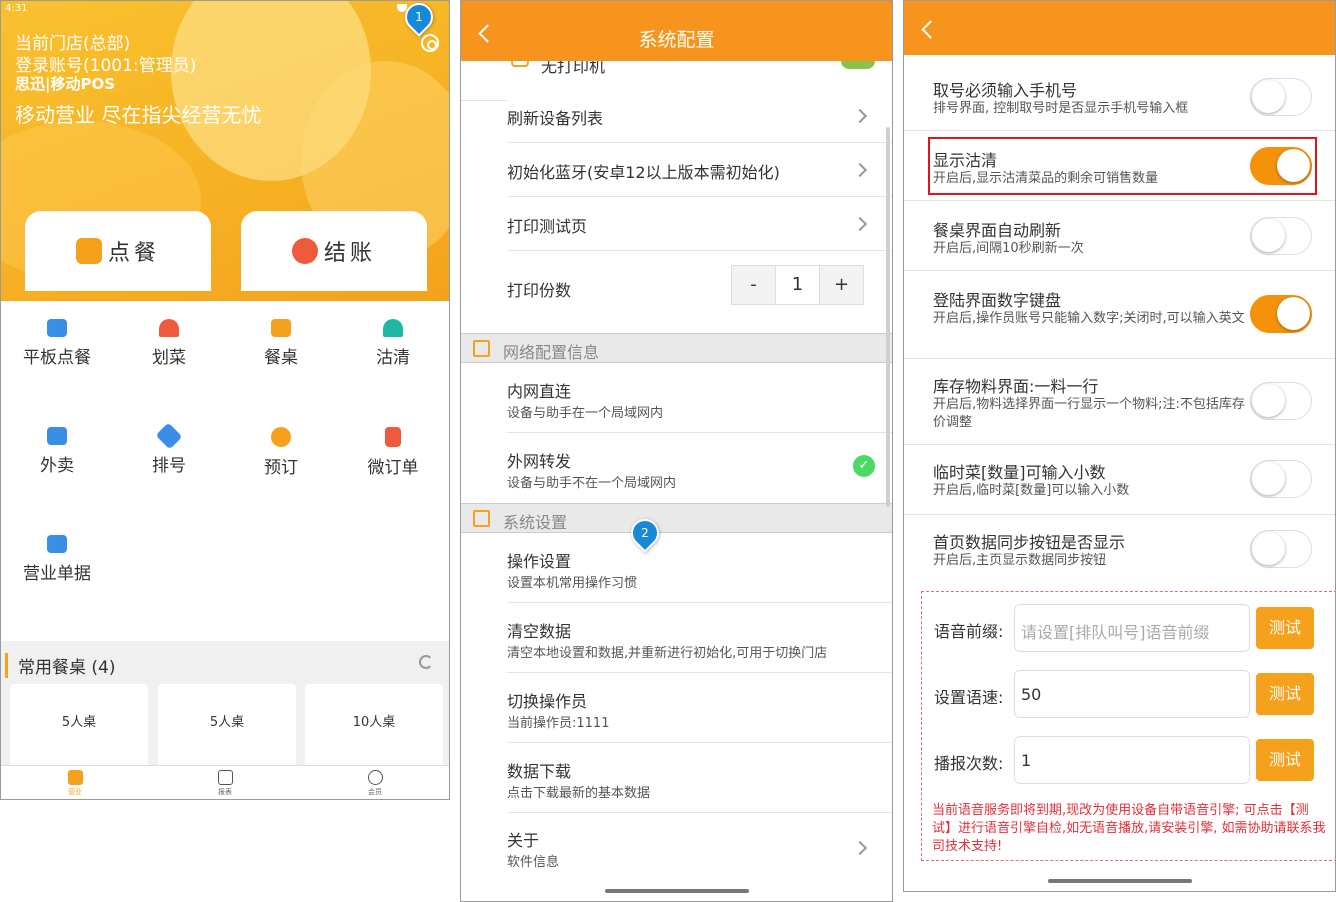  I want to click on setting-row: 首页数据同步按钮是否显示 开启后,主页显示数据同步按钮, so click(1119, 550).